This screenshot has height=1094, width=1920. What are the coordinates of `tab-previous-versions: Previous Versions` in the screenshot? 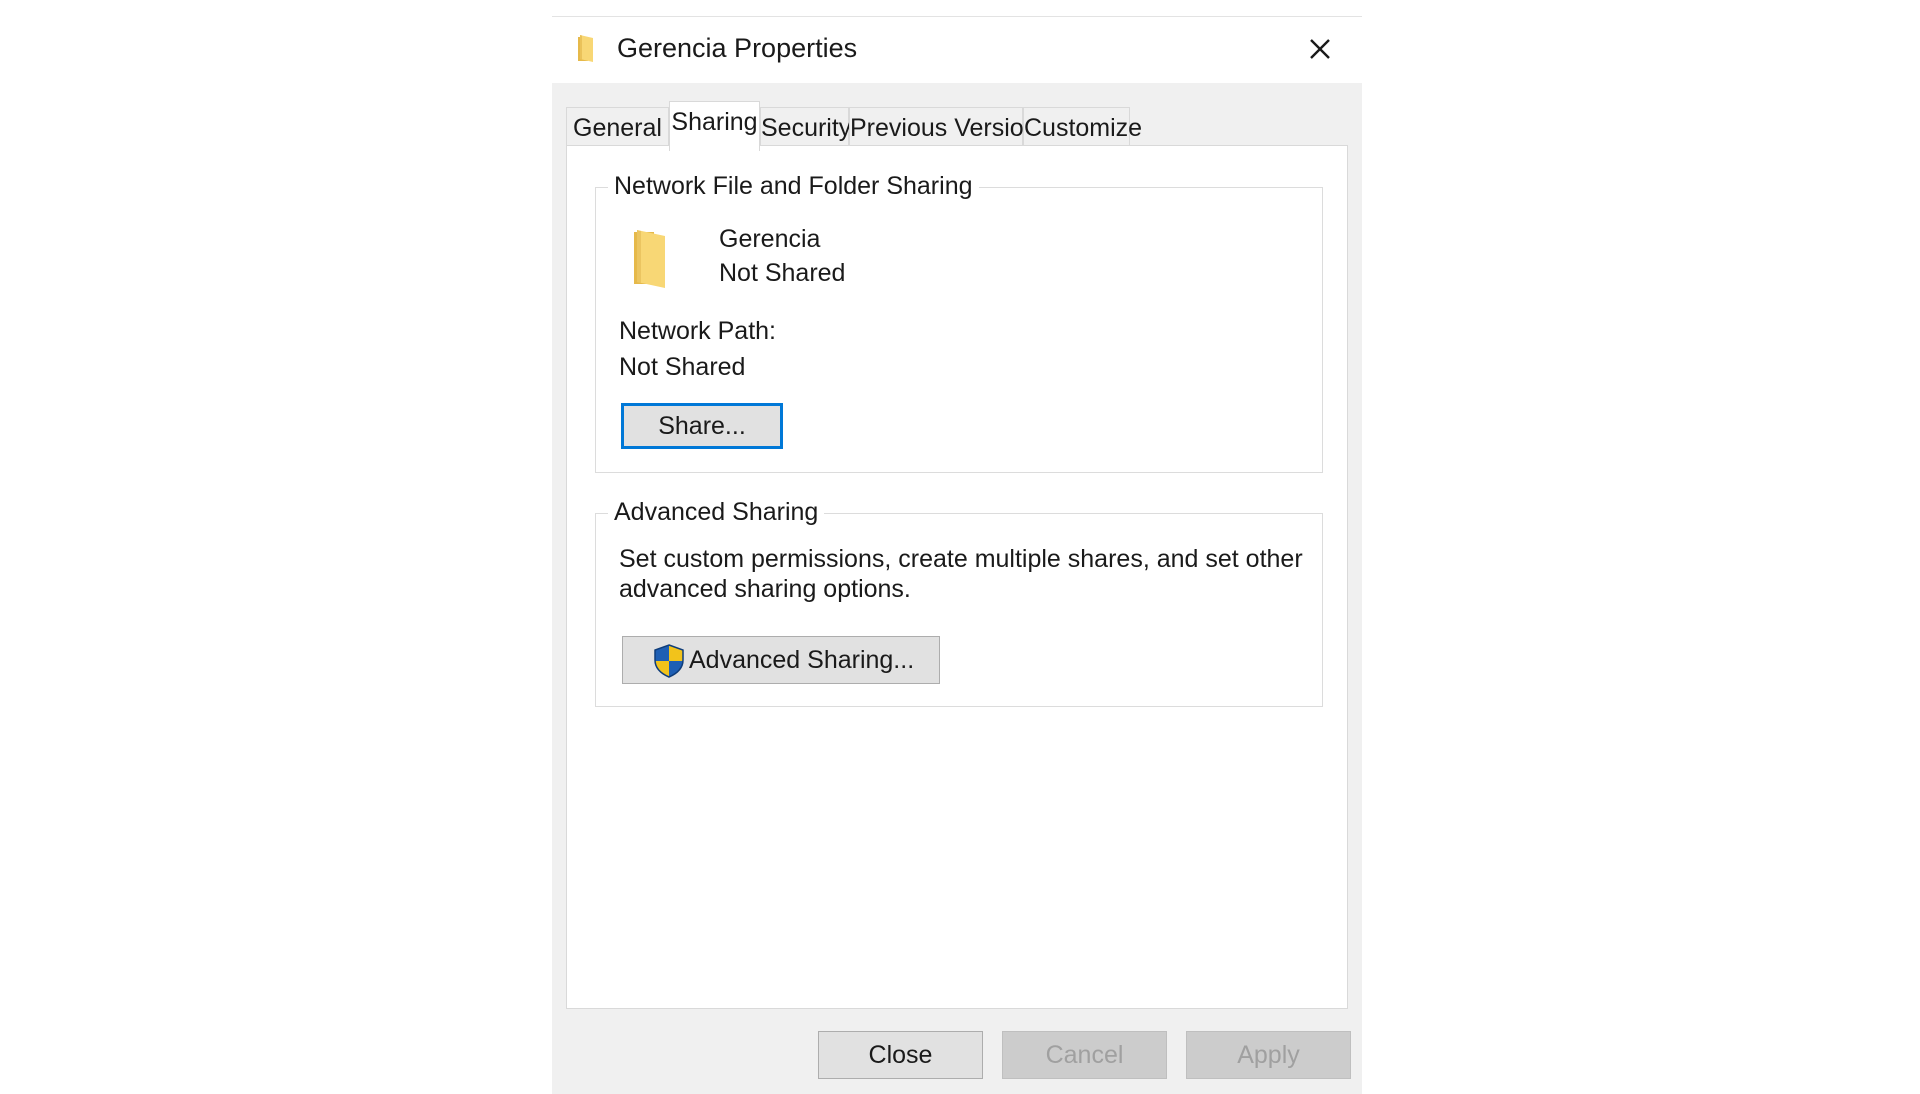 It's located at (949, 128).